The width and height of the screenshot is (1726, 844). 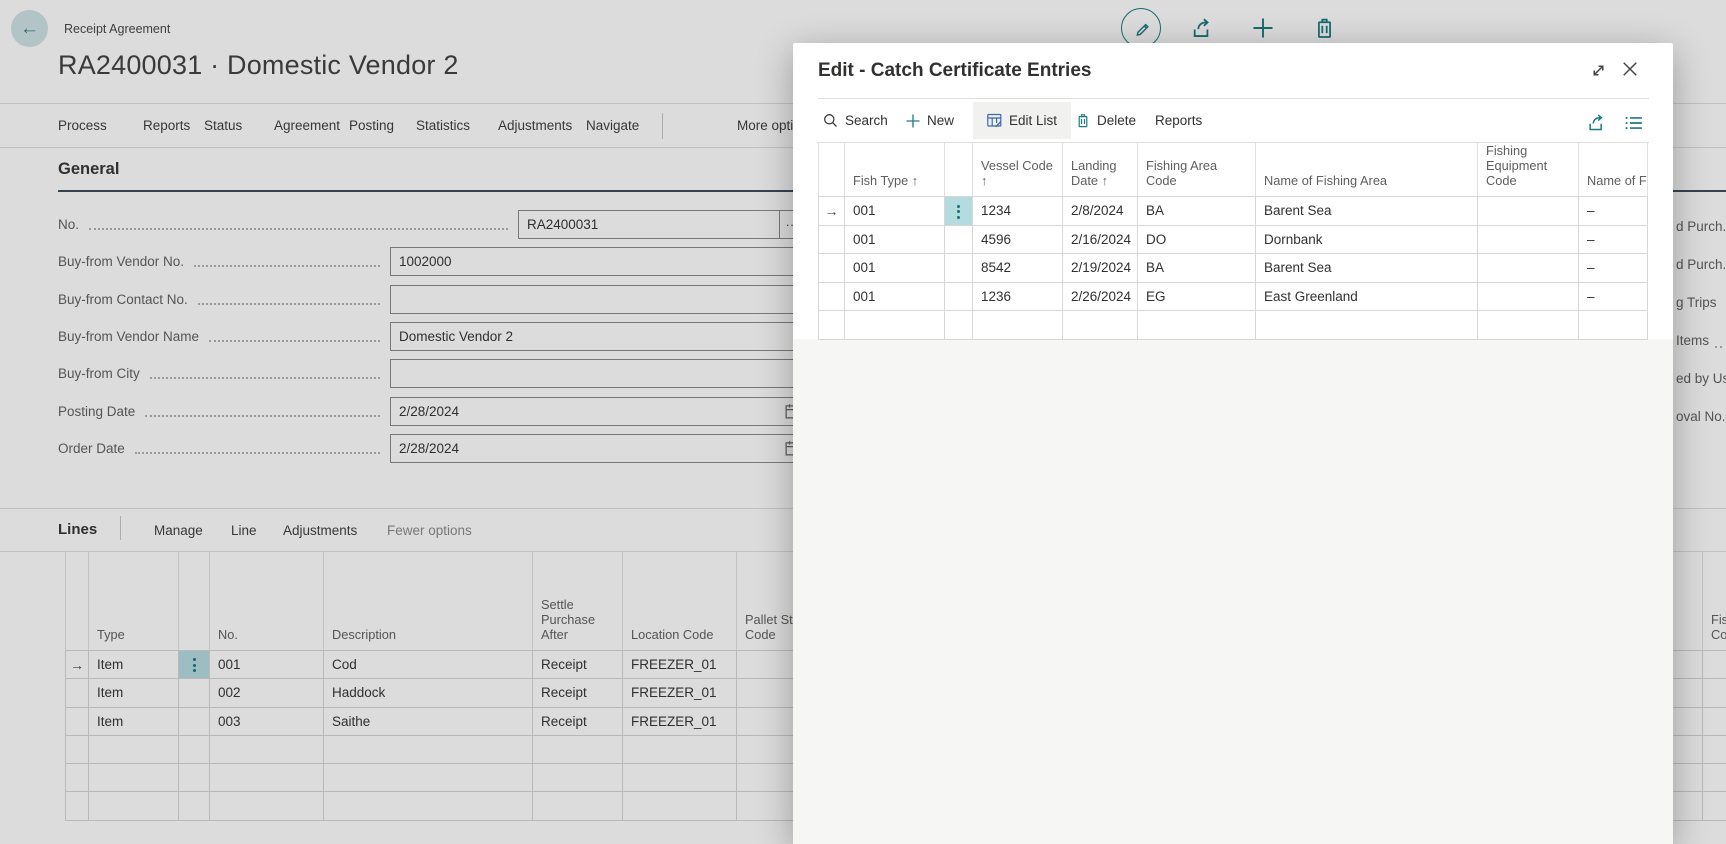 I want to click on cell-vessel-code: 1236, so click(x=1017, y=296).